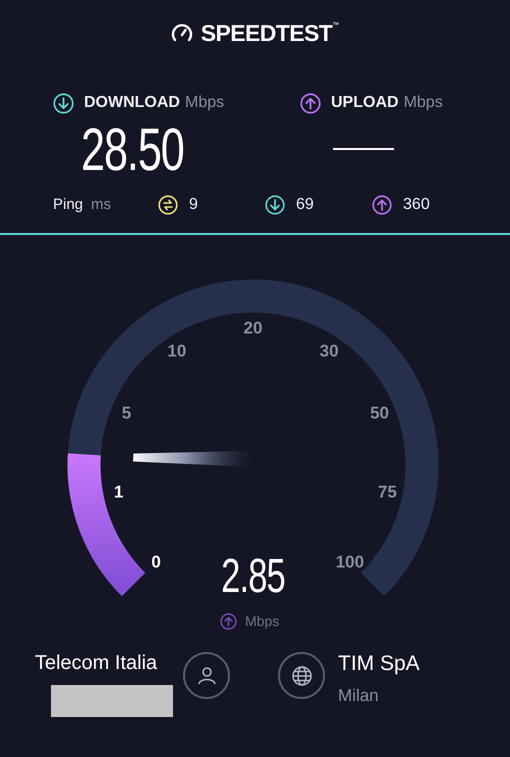 This screenshot has width=510, height=757. Describe the element at coordinates (206, 675) in the screenshot. I see `user-icon` at that location.